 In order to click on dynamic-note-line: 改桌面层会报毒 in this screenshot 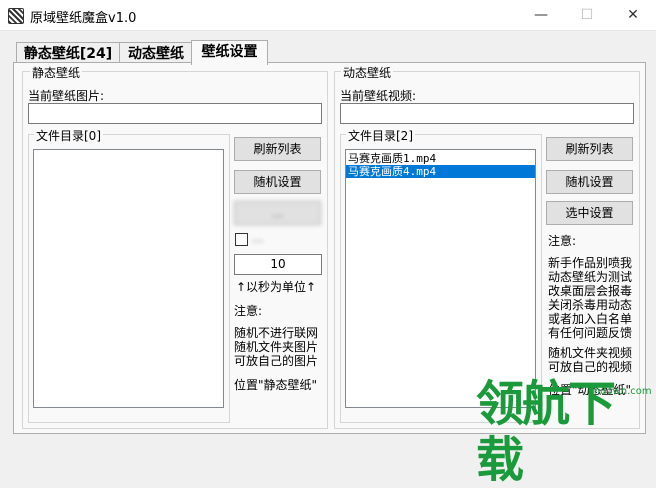, I will do `click(590, 291)`.